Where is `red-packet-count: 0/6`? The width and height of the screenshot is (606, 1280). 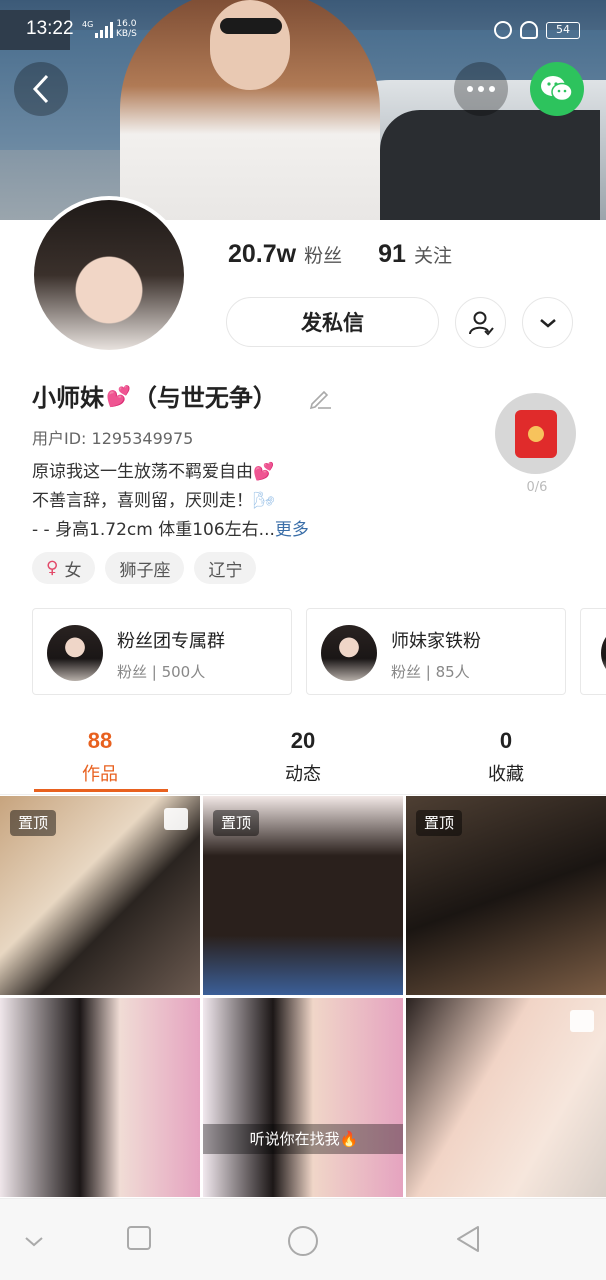 red-packet-count: 0/6 is located at coordinates (537, 487).